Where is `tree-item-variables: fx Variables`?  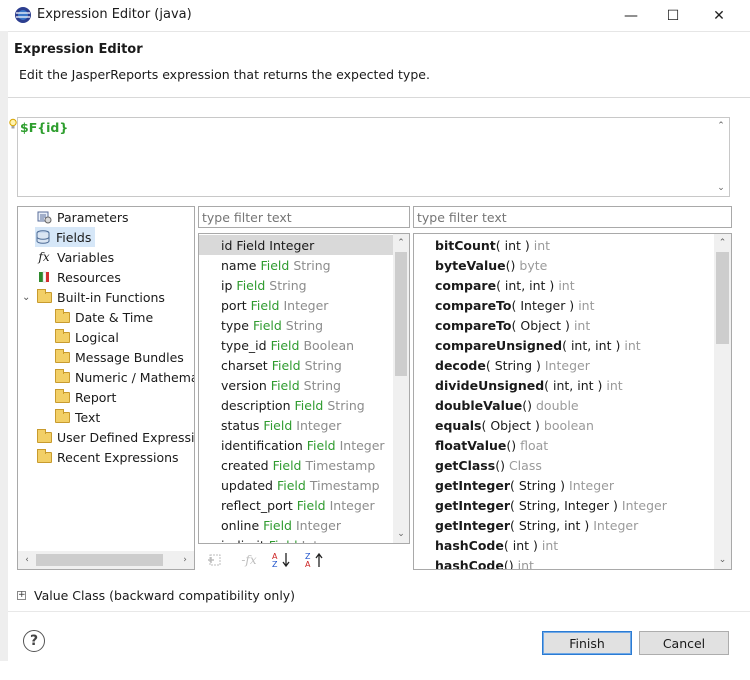
tree-item-variables: fx Variables is located at coordinates (75, 257).